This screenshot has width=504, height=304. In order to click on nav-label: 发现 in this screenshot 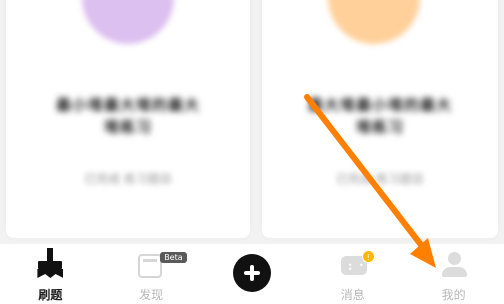, I will do `click(151, 295)`.